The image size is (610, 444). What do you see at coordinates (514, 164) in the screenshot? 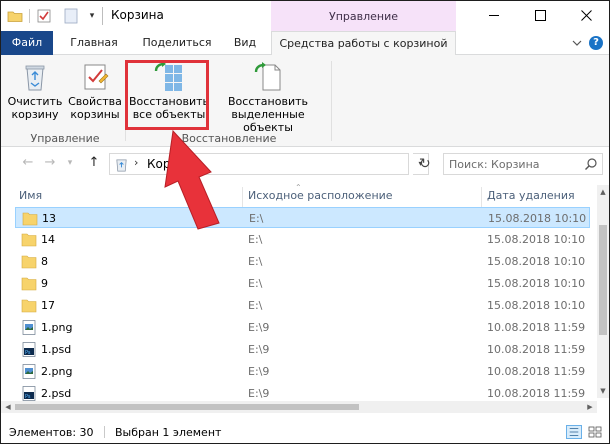
I see `search-input` at bounding box center [514, 164].